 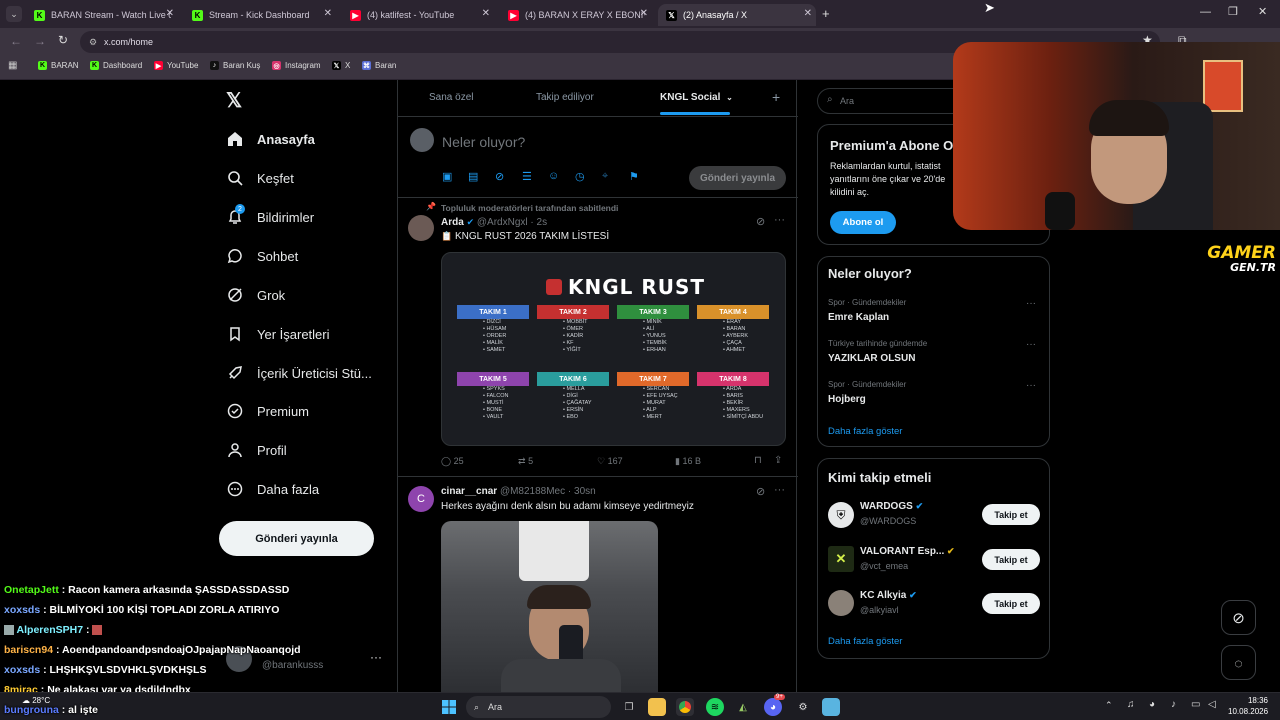 I want to click on chrome-icon, so click(x=685, y=707).